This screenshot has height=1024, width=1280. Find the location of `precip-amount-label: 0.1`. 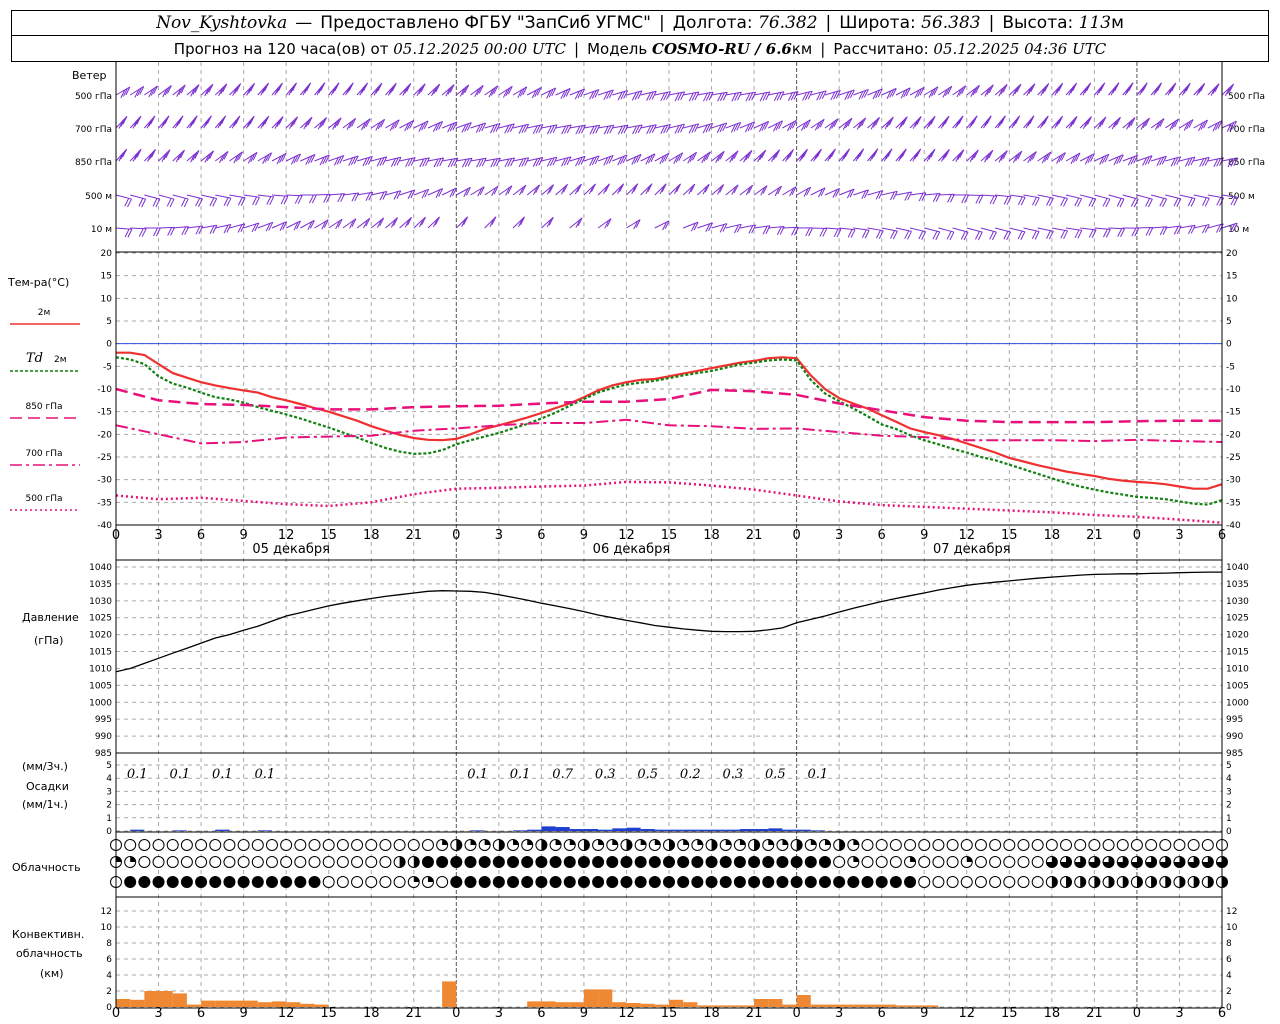

precip-amount-label: 0.1 is located at coordinates (137, 774).